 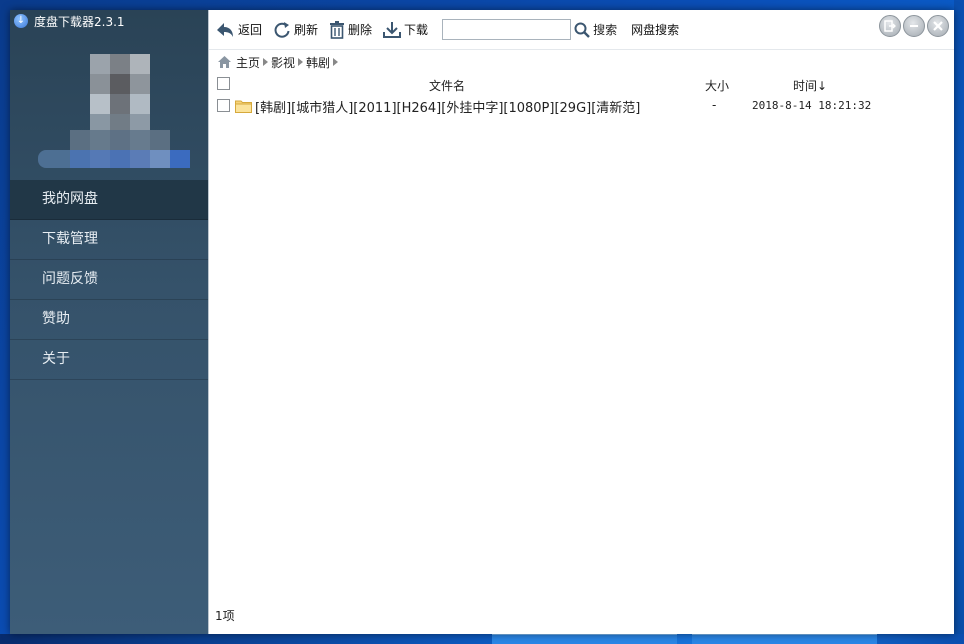 I want to click on search-icon, so click(x=582, y=30).